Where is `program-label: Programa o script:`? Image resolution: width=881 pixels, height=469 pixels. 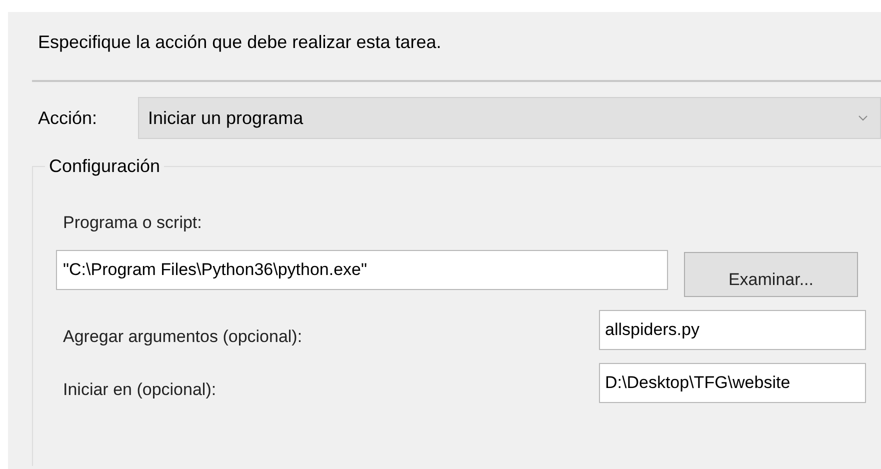 program-label: Programa o script: is located at coordinates (132, 223).